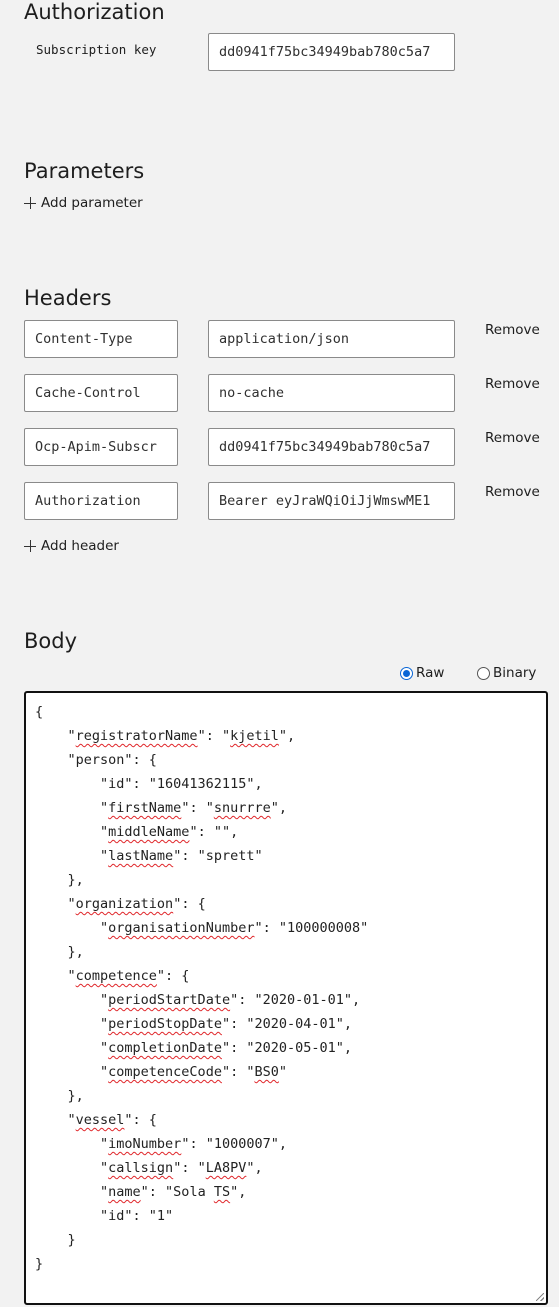 This screenshot has width=559, height=1307. Describe the element at coordinates (430, 673) in the screenshot. I see `raw-radio-label: Raw` at that location.